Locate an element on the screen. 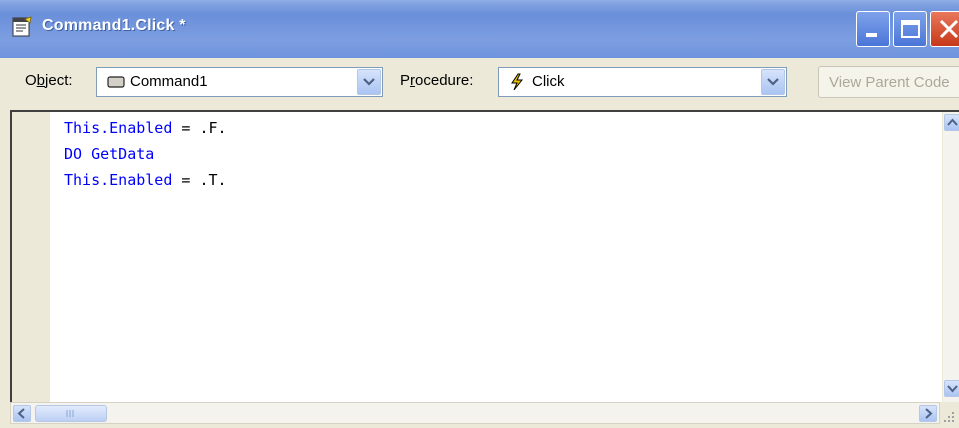 The height and width of the screenshot is (428, 959). scroll-left-button is located at coordinates (22, 413).